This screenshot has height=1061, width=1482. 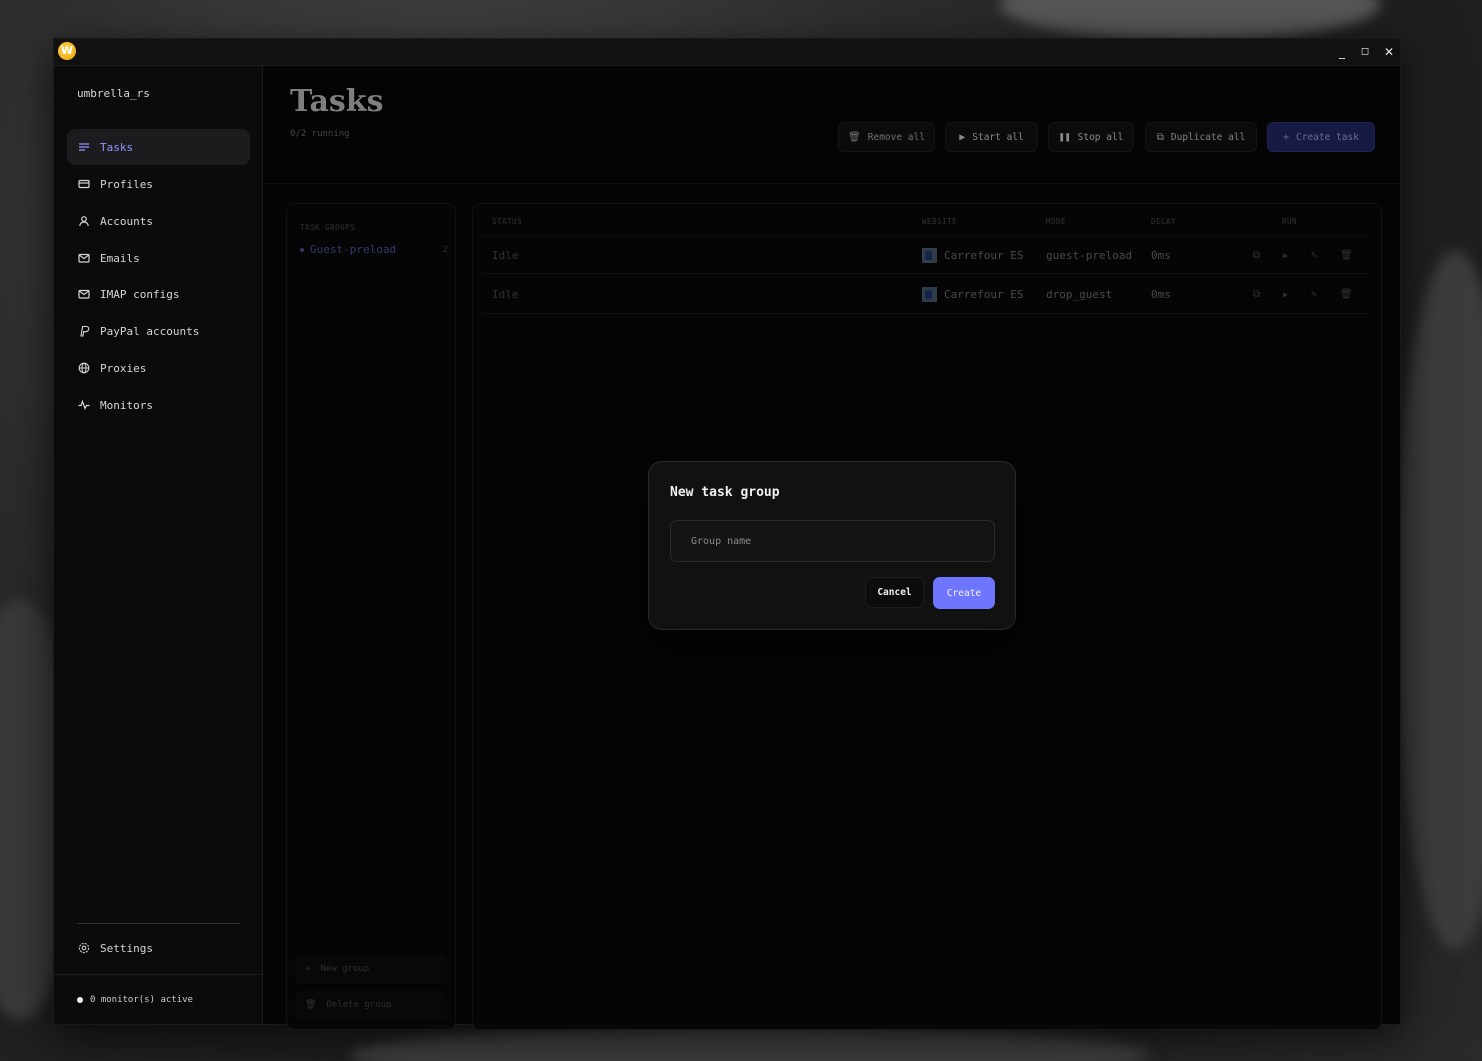 I want to click on close-icon: ✕, so click(x=1389, y=52).